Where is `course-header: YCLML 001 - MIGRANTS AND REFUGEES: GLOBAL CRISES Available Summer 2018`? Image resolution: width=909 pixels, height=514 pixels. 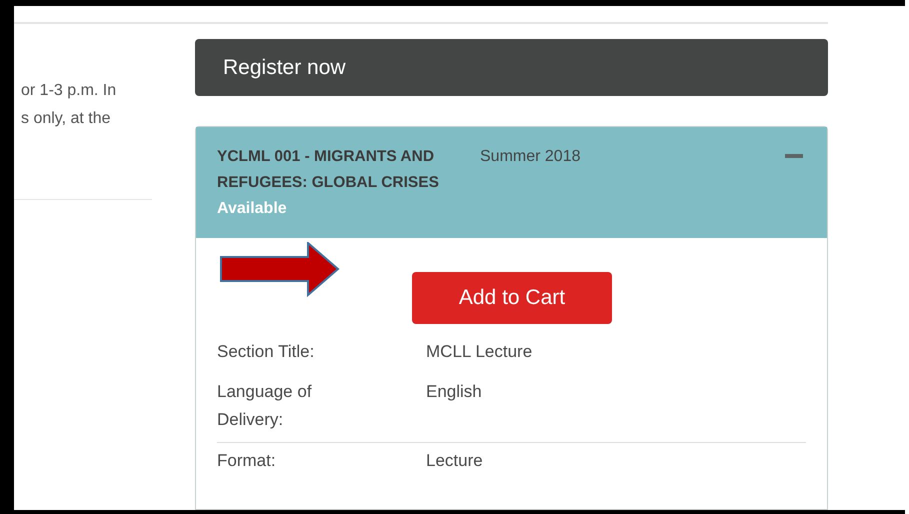
course-header: YCLML 001 - MIGRANTS AND REFUGEES: GLOBAL CRISES Available Summer 2018 is located at coordinates (511, 182).